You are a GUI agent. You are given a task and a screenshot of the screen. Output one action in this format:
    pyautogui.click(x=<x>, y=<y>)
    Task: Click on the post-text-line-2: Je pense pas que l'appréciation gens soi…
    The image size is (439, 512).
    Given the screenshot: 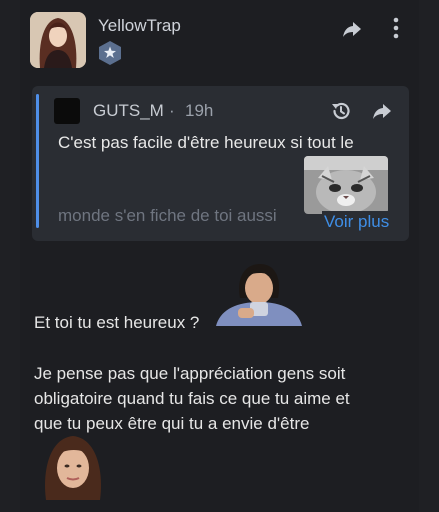 What is the action you would take?
    pyautogui.click(x=190, y=373)
    